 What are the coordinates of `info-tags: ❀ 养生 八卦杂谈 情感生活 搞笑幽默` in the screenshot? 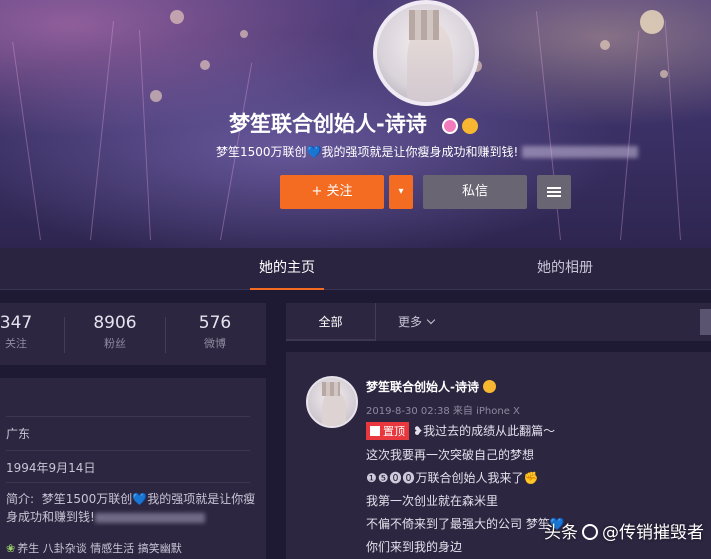 It's located at (94, 548).